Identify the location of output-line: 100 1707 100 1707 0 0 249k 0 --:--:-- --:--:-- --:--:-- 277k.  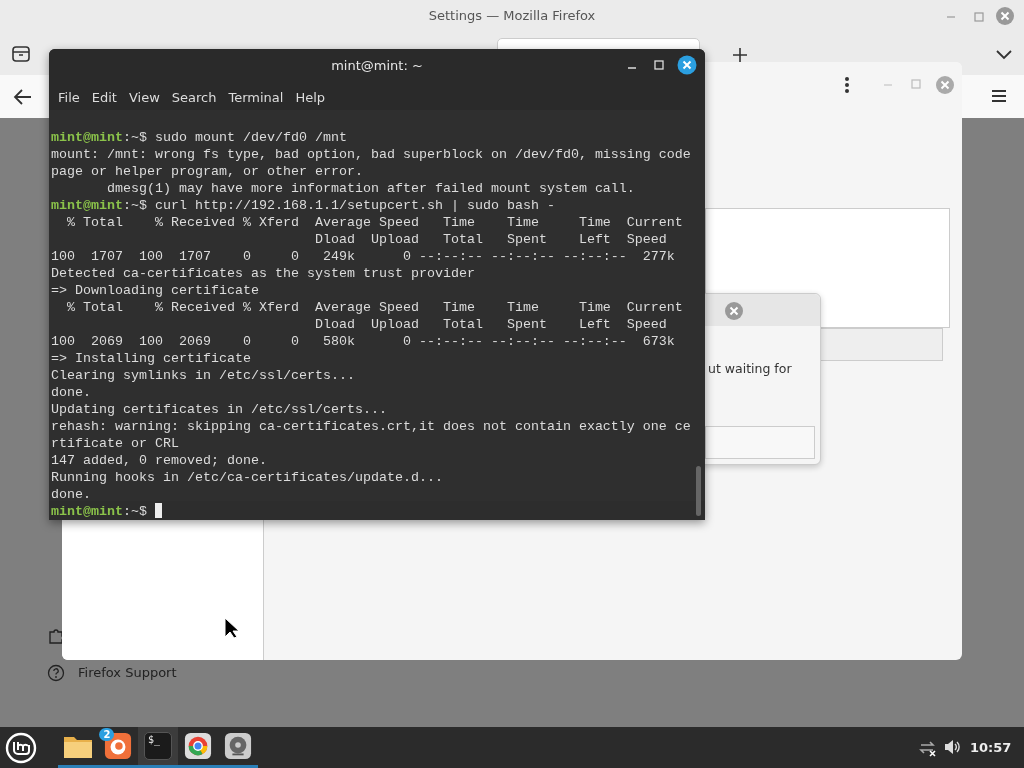
(363, 256).